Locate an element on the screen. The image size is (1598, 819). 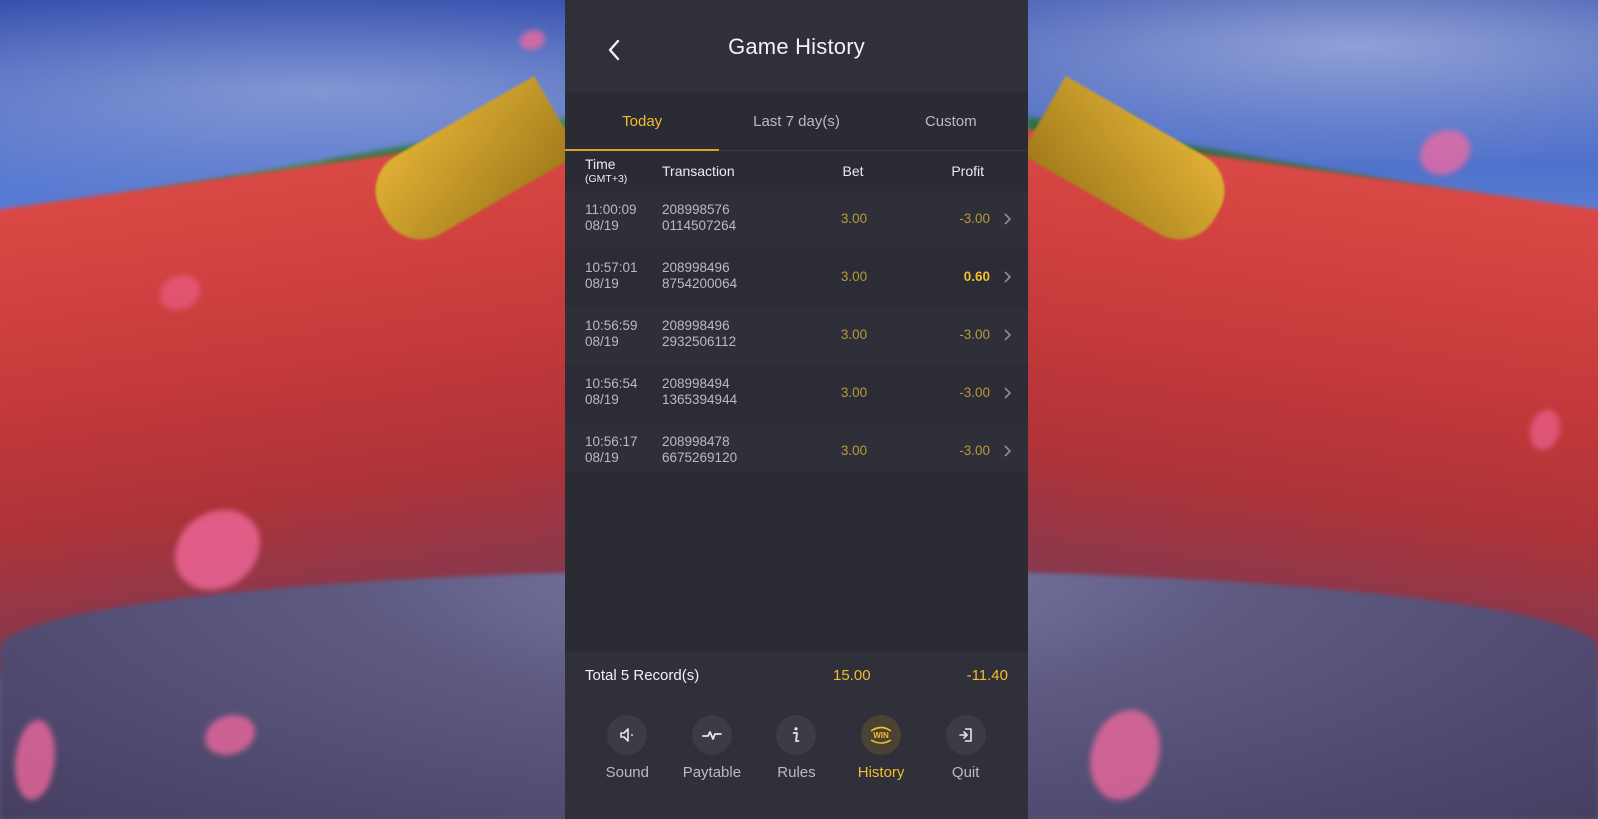
win-icon-text: WIN is located at coordinates (881, 735).